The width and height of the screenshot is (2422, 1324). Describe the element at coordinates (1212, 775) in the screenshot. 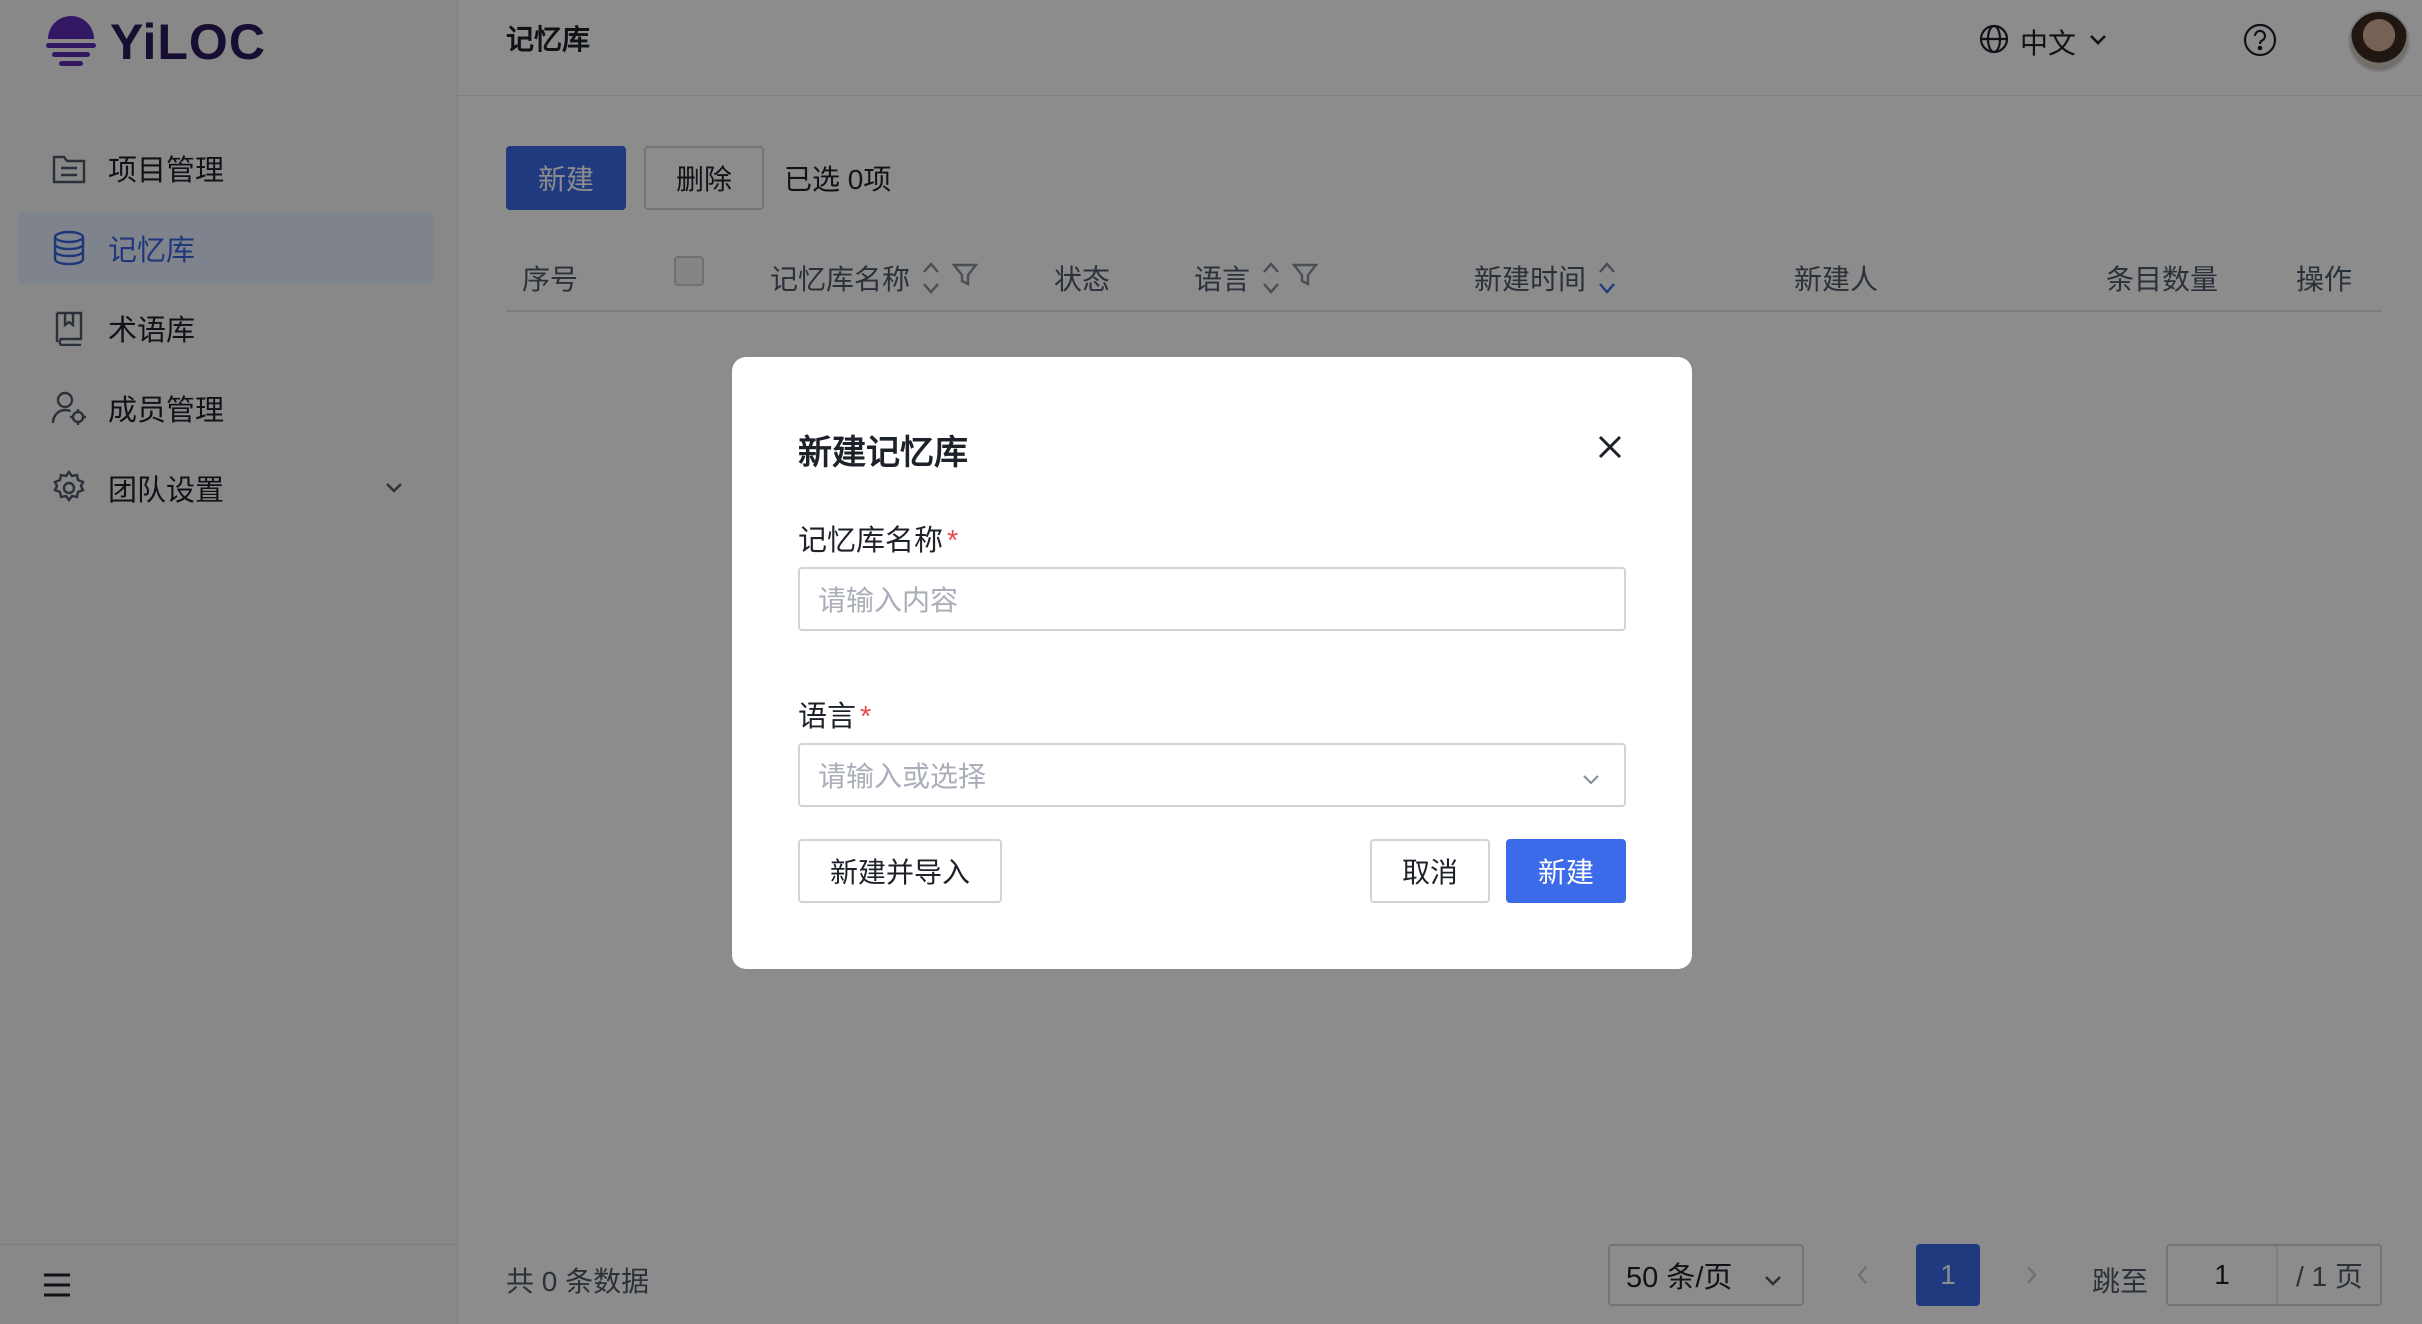

I see `language-select: 请输入或选择` at that location.